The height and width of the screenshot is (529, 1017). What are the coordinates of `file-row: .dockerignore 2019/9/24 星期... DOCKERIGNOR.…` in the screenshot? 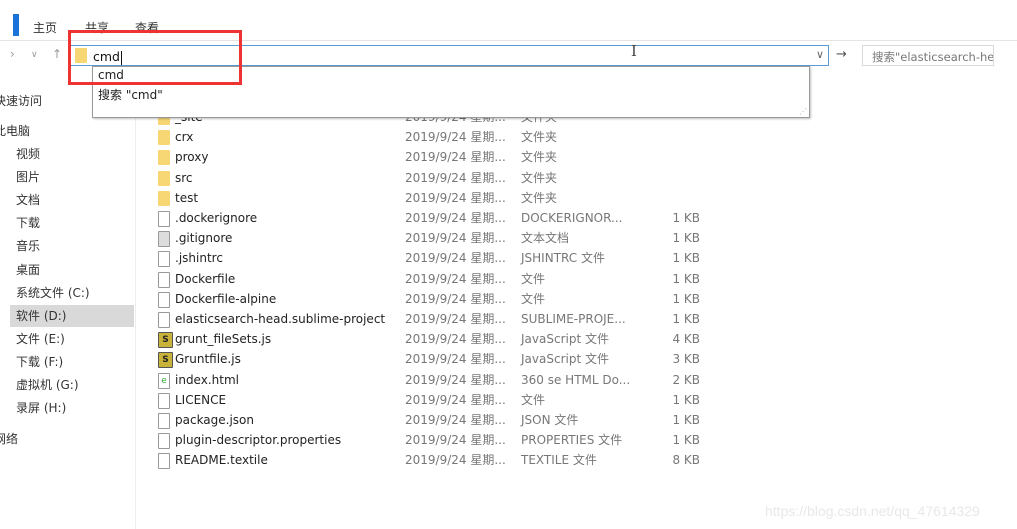 It's located at (430, 218).